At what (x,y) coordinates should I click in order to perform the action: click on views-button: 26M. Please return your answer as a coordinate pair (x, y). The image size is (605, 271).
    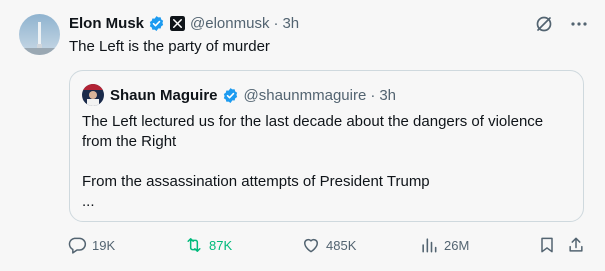
    Looking at the image, I should click on (444, 245).